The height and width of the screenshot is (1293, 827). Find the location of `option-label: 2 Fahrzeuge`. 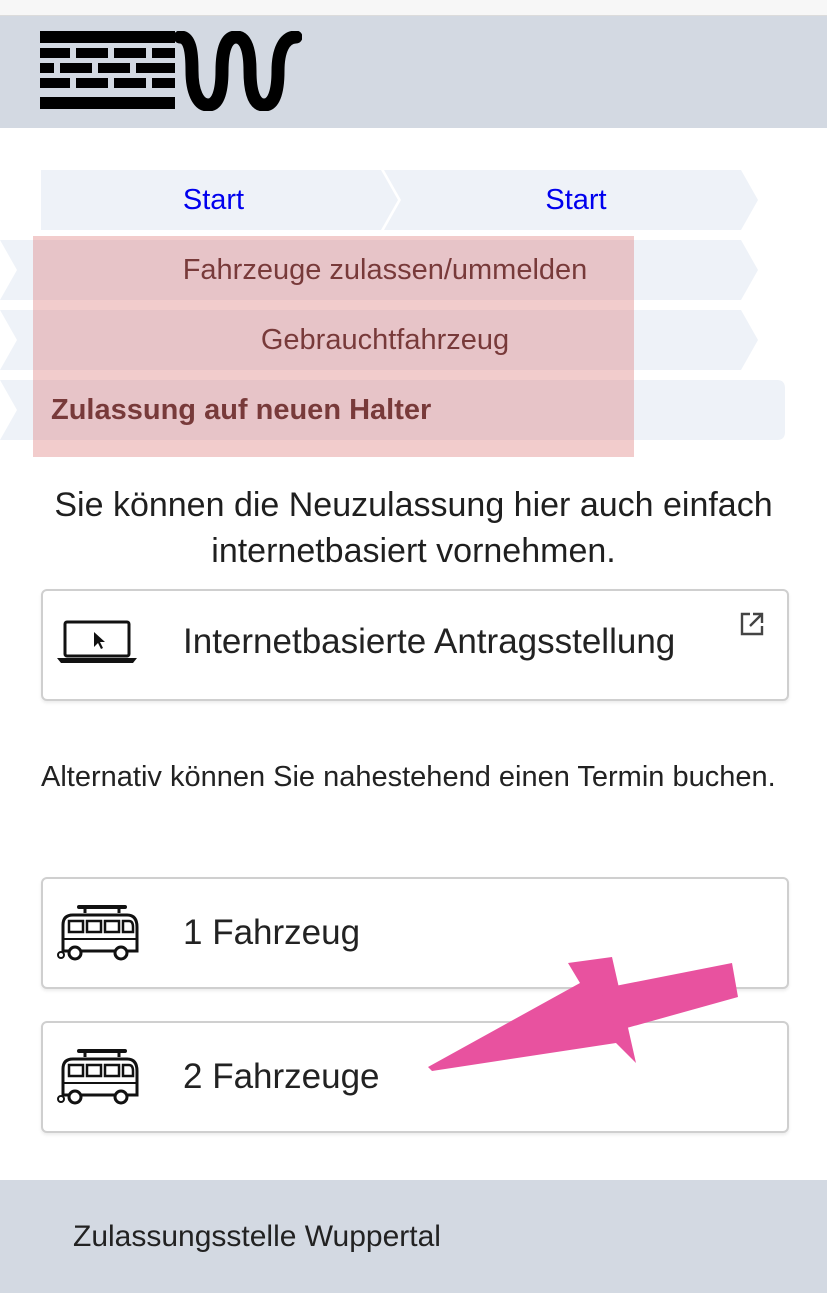

option-label: 2 Fahrzeuge is located at coordinates (281, 1076).